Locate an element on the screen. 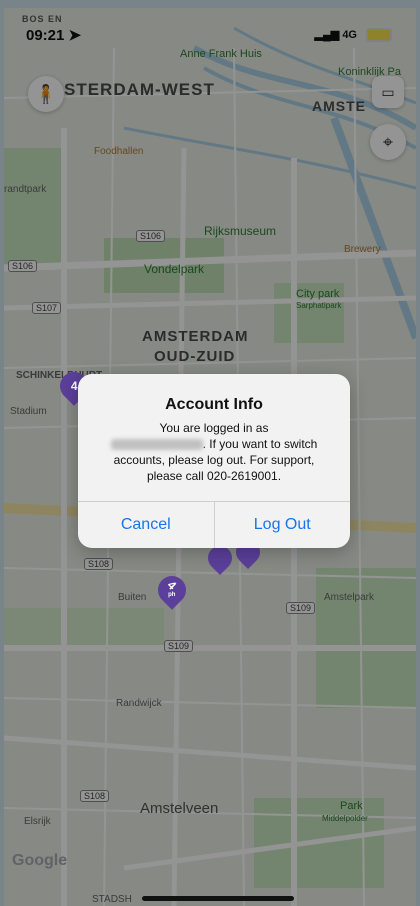  alert-actions: Cancel Log Out is located at coordinates (214, 524).